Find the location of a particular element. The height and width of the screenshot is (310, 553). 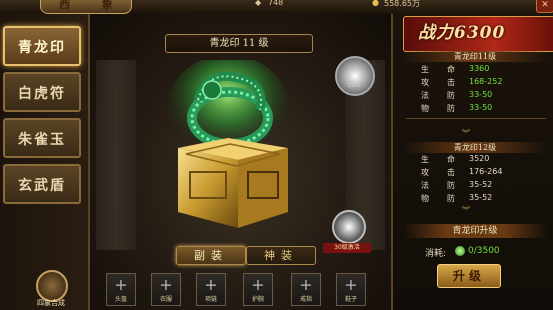

current-level-title: 青龙印11级 is located at coordinates (475, 56).